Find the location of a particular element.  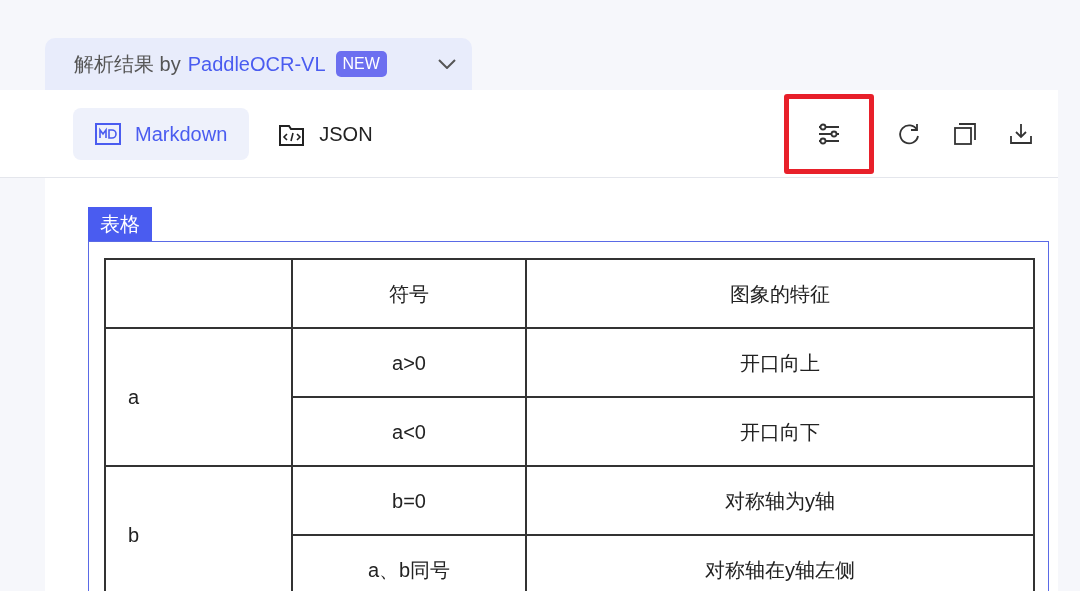

md-file-icon is located at coordinates (108, 133).